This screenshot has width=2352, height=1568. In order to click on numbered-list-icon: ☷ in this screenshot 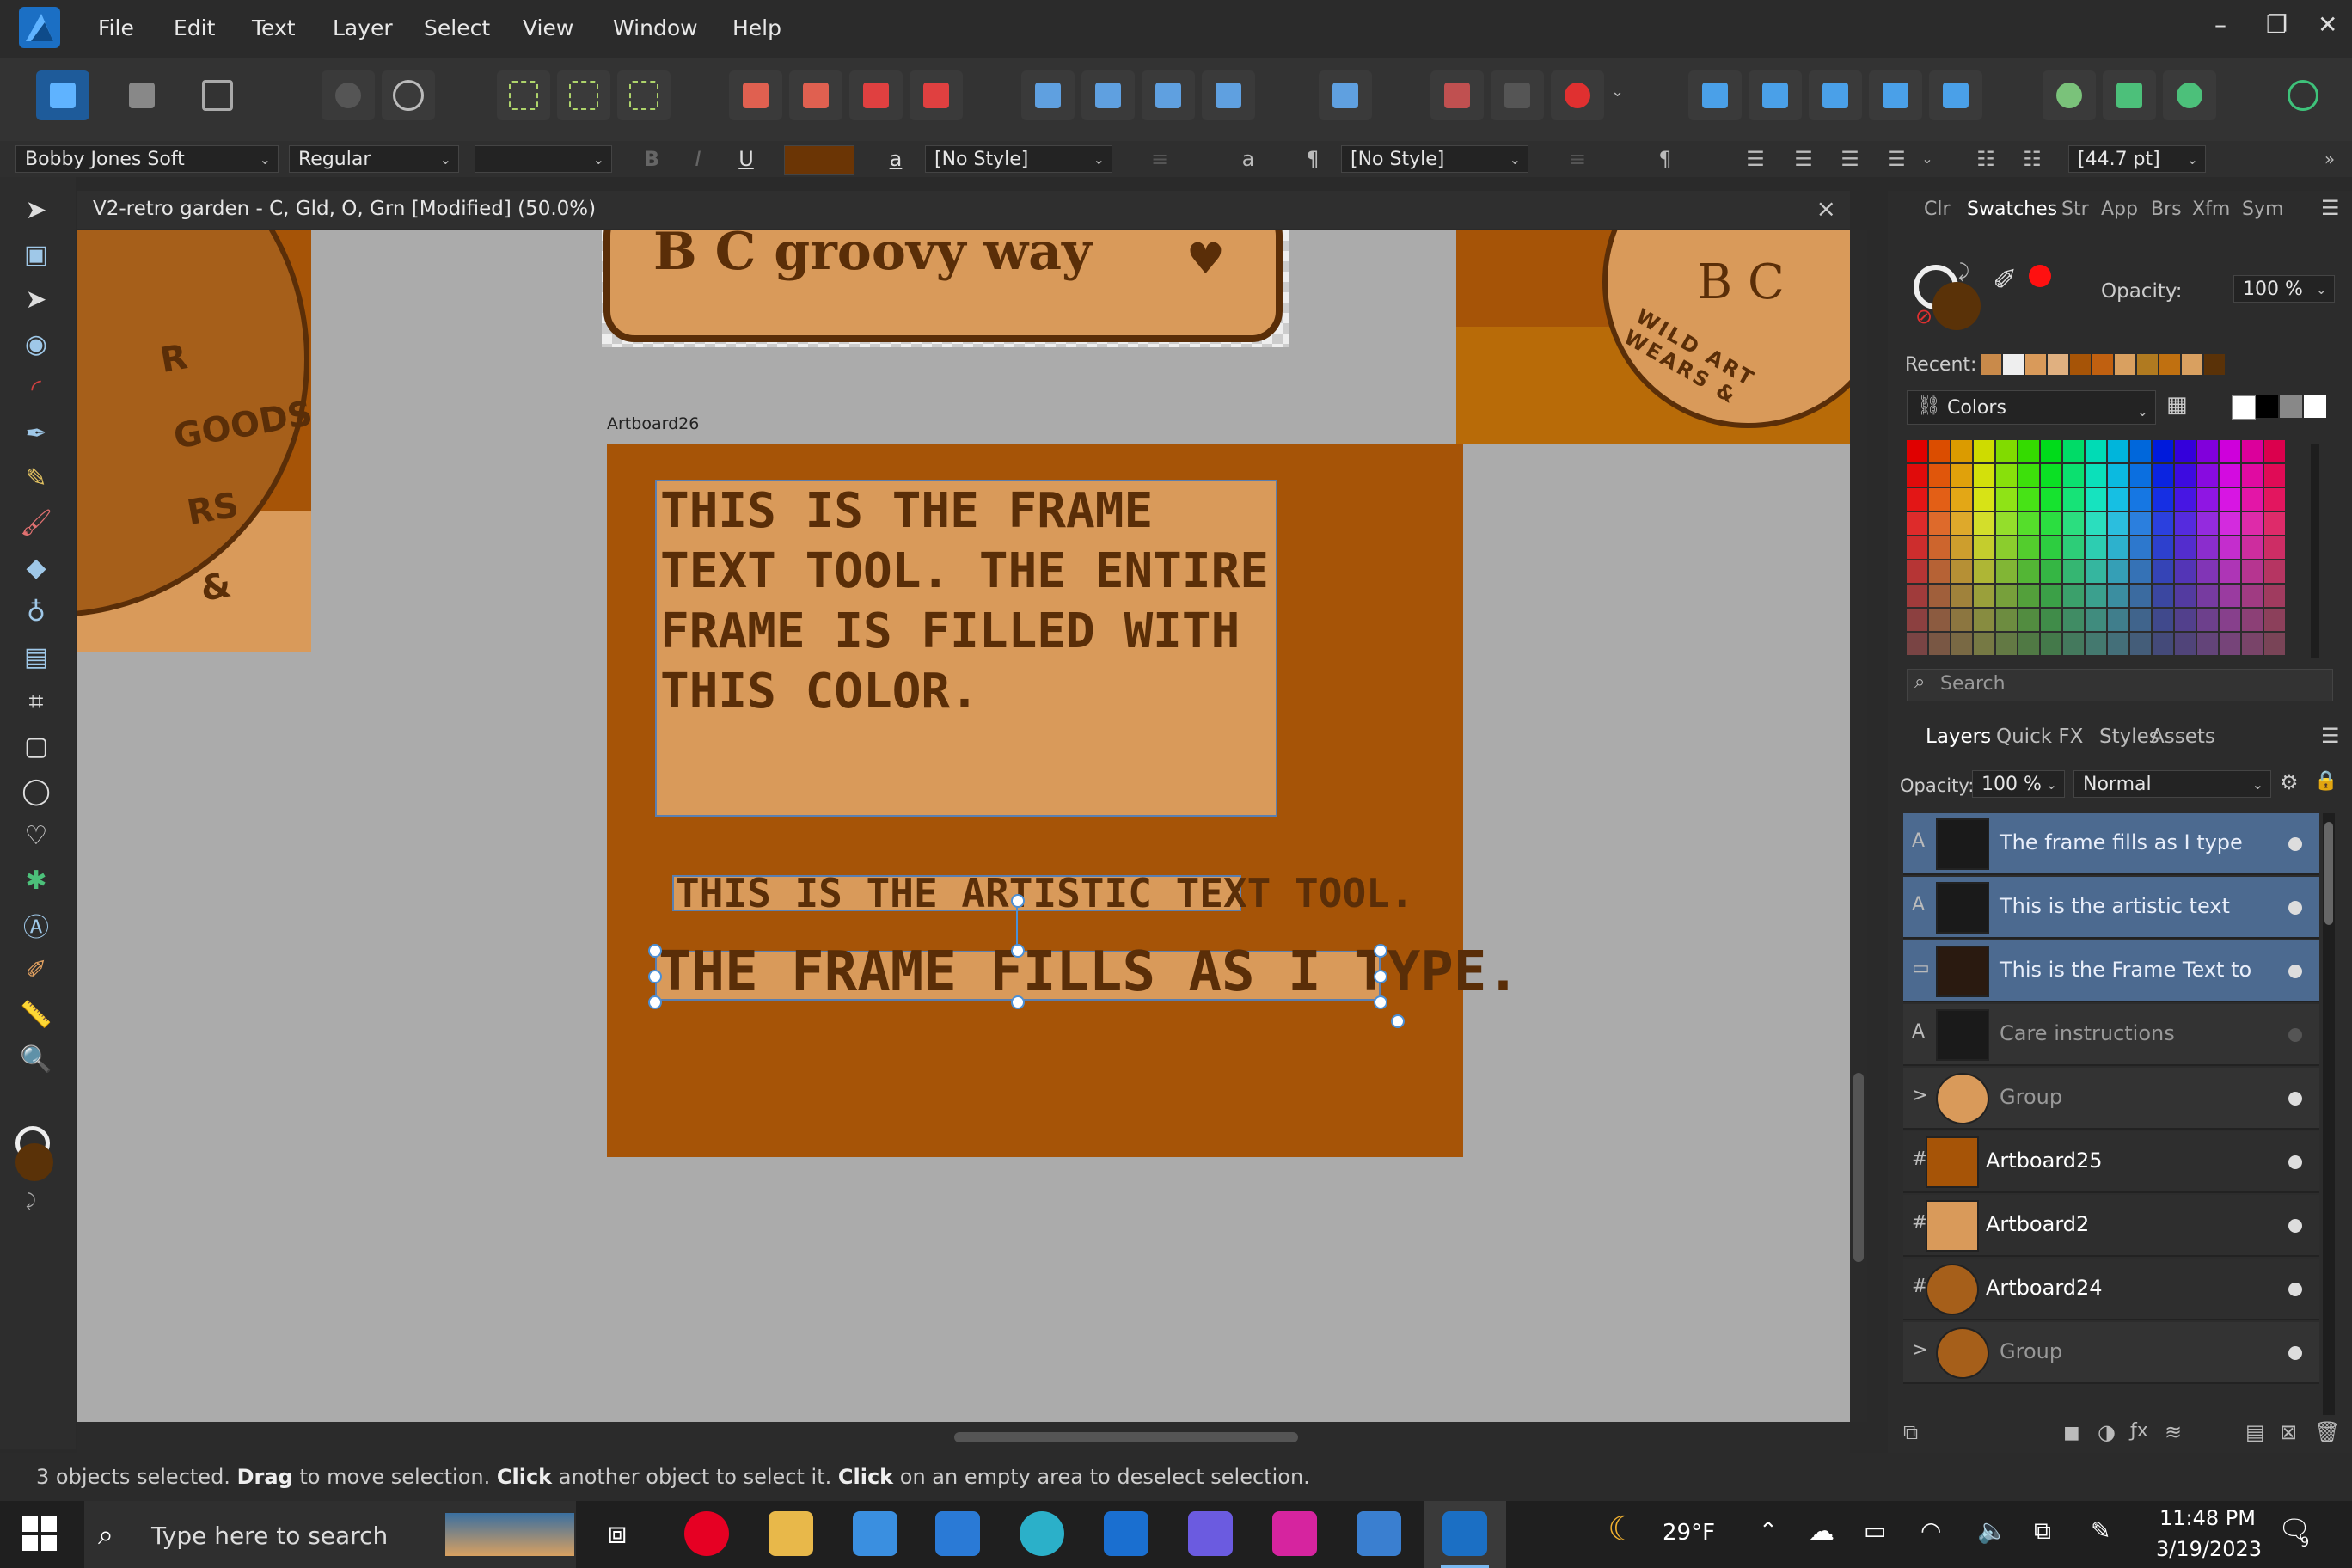, I will do `click(2032, 159)`.